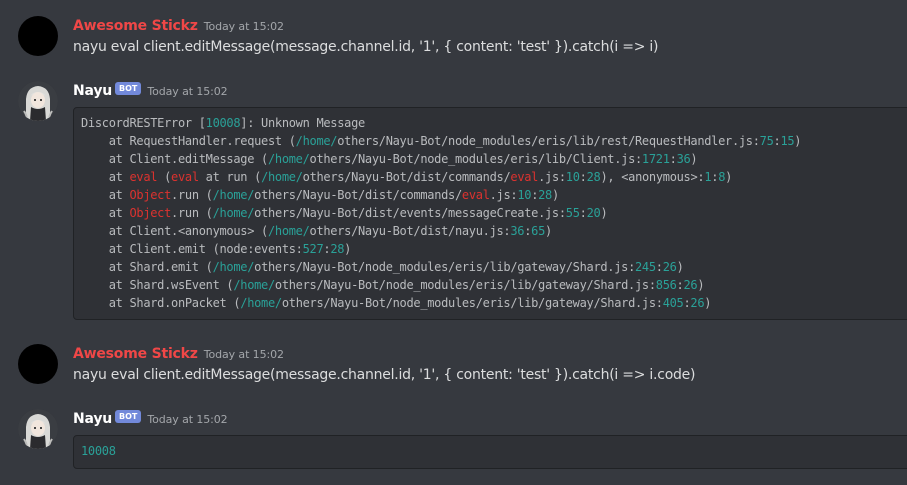  Describe the element at coordinates (175, 159) in the screenshot. I see `code-token: at Client.editMessage (` at that location.